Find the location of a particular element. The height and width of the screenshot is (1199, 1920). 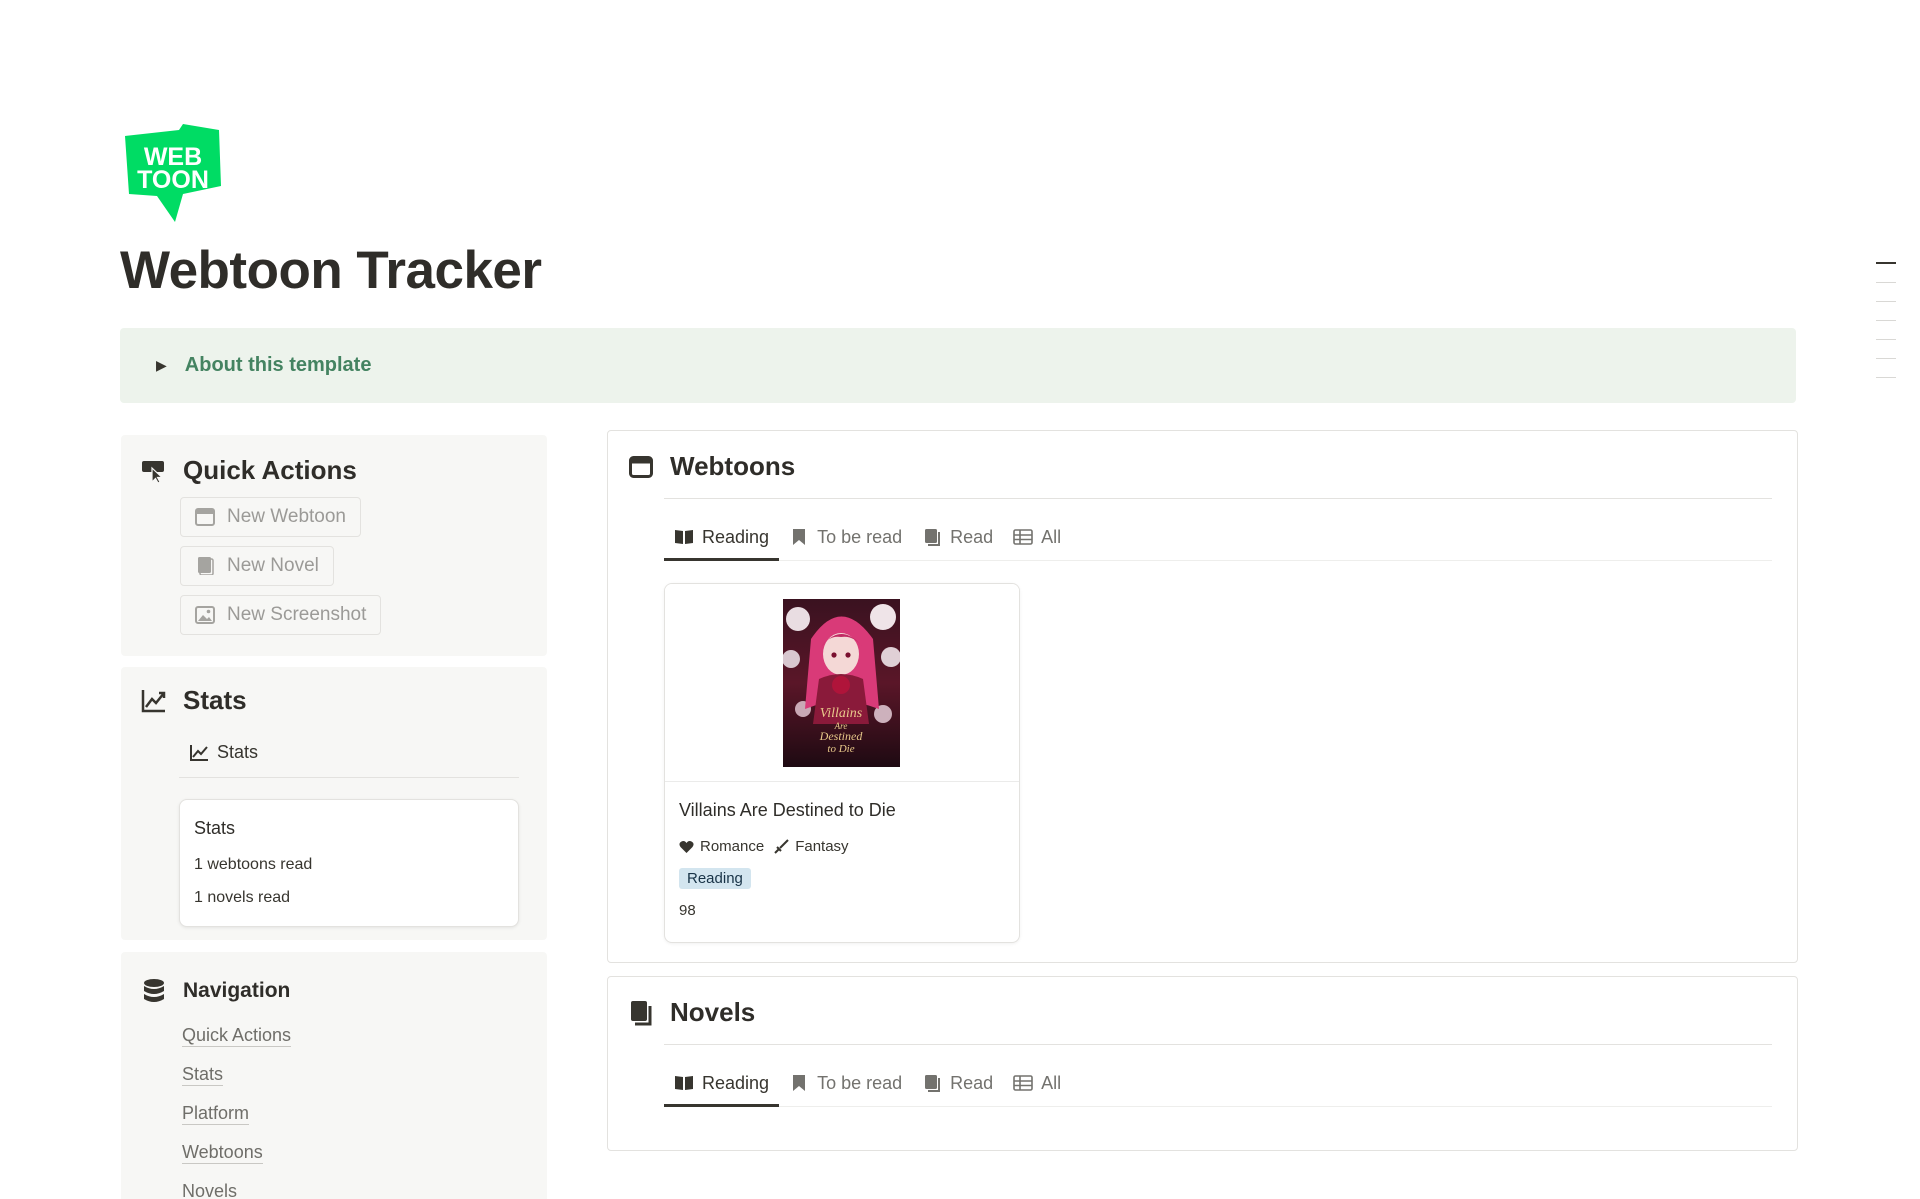

genre-romance-label: Romance is located at coordinates (732, 846).